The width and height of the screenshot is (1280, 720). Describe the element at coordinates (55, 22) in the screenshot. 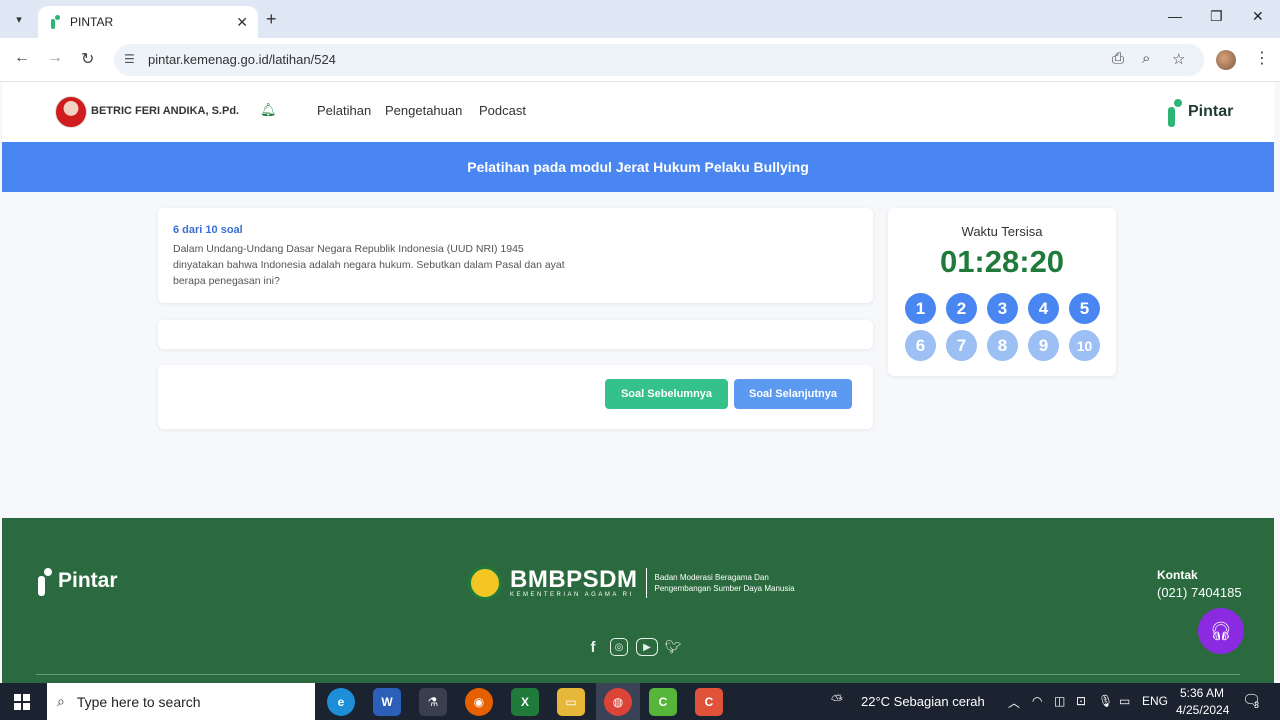

I see `pintar-favicon-icon` at that location.